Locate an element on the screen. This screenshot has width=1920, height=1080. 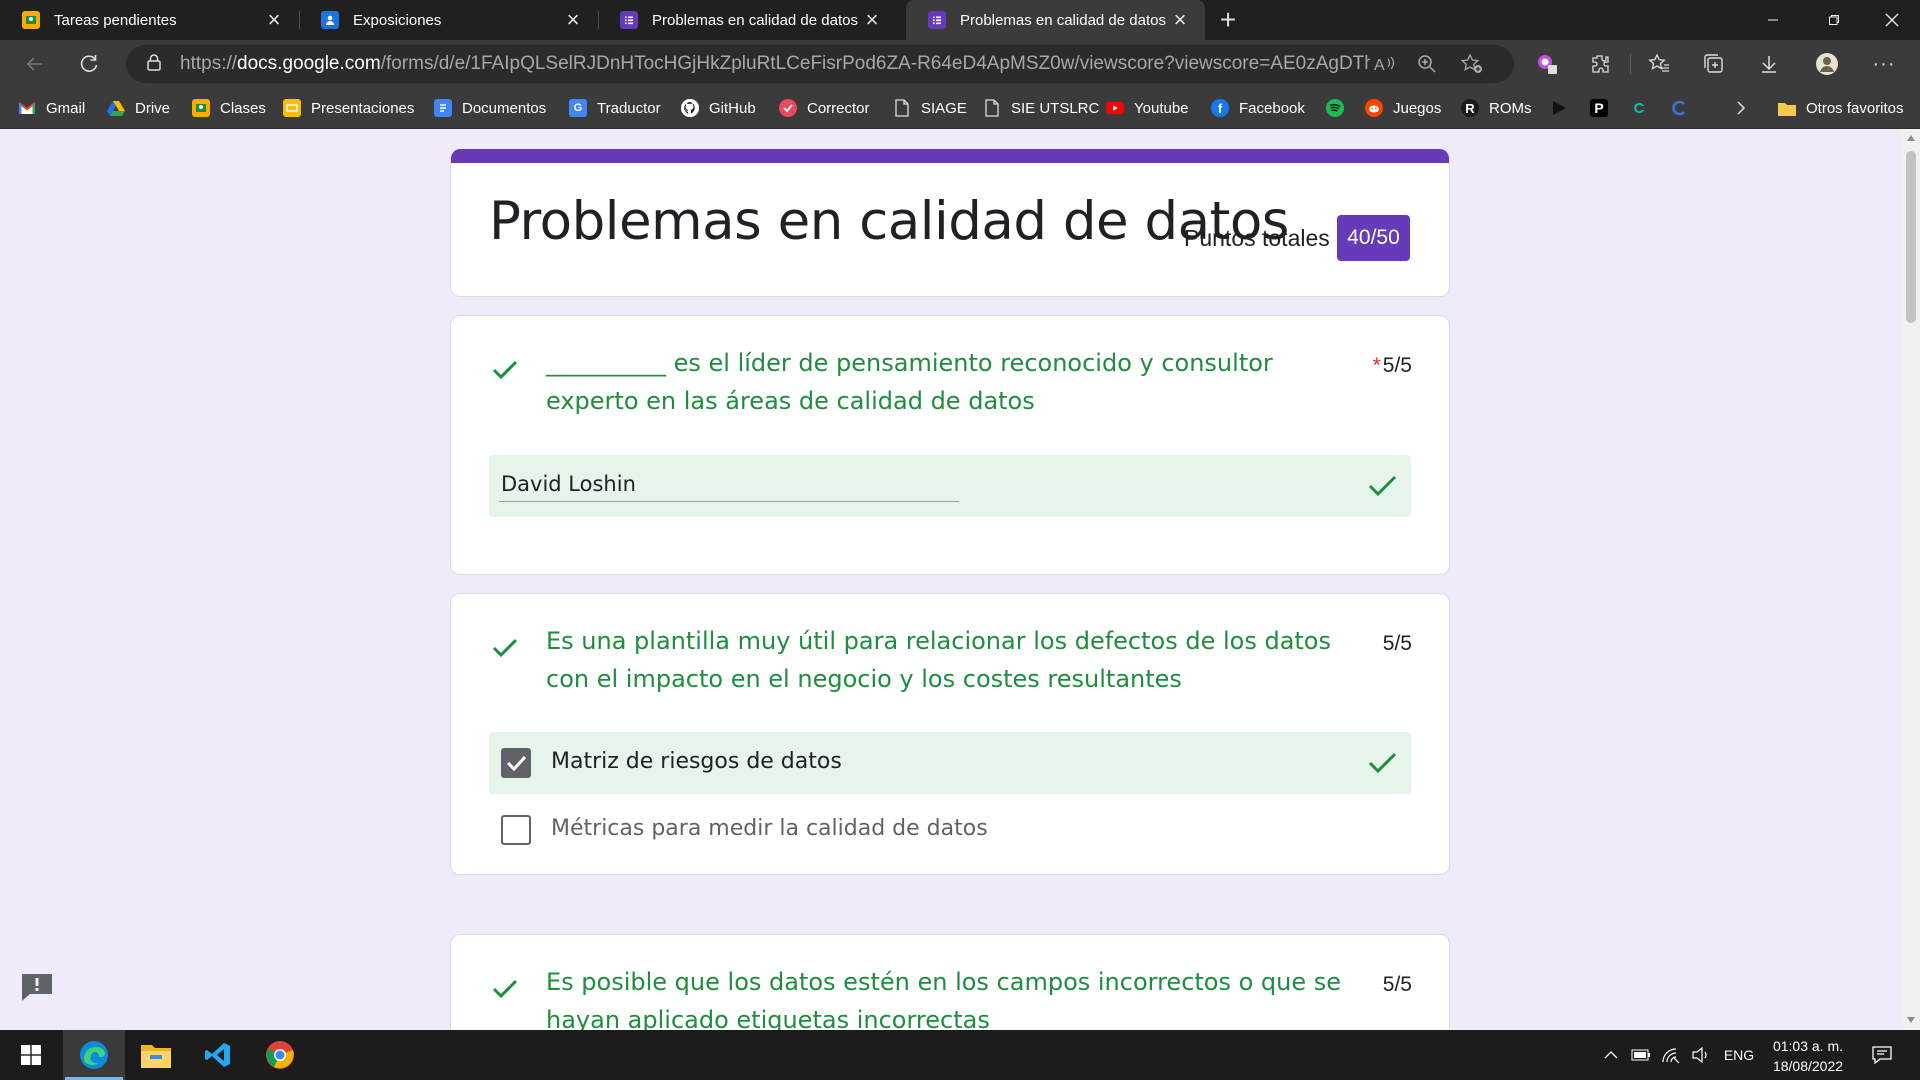
total-score-label: Puntos totales is located at coordinates (1257, 238).